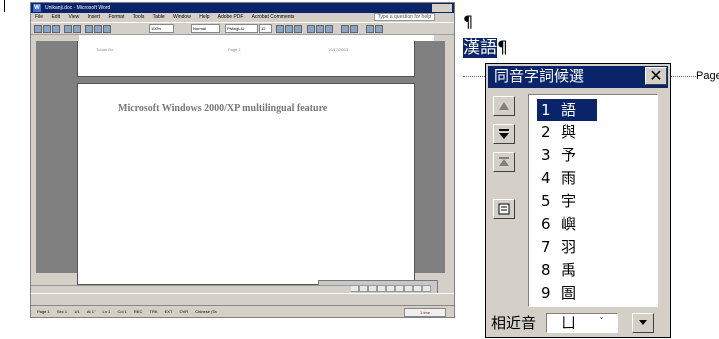 This screenshot has width=719, height=339. I want to click on menu-acrobat-comments: Acrobat Comments, so click(273, 17).